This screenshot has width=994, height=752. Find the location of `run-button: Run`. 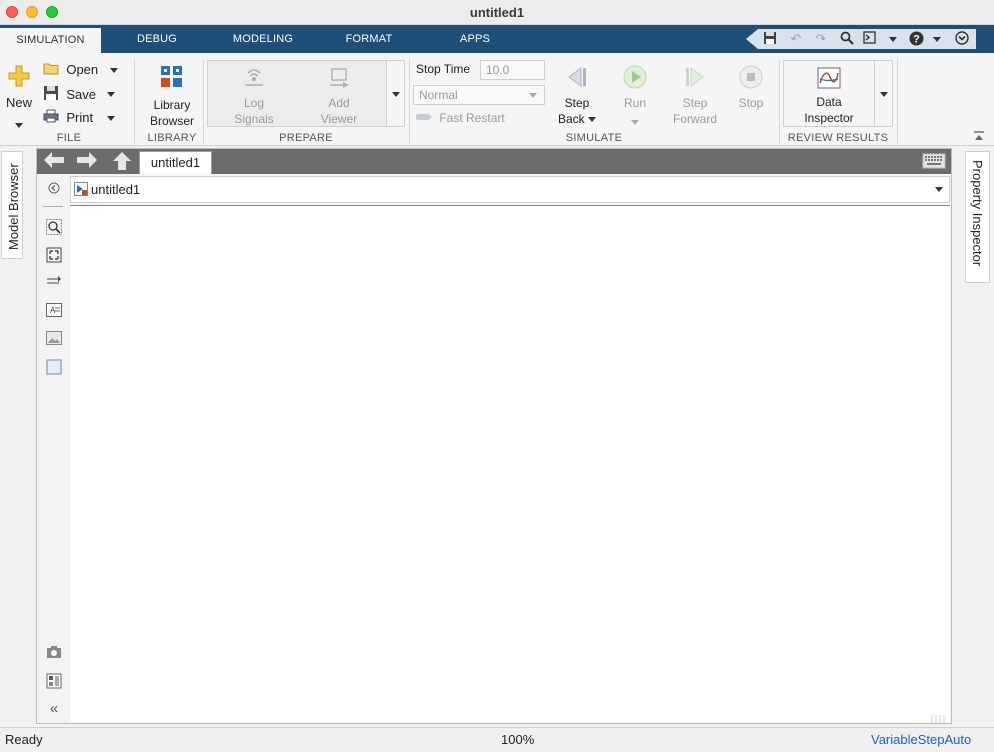

run-button: Run is located at coordinates (635, 97).